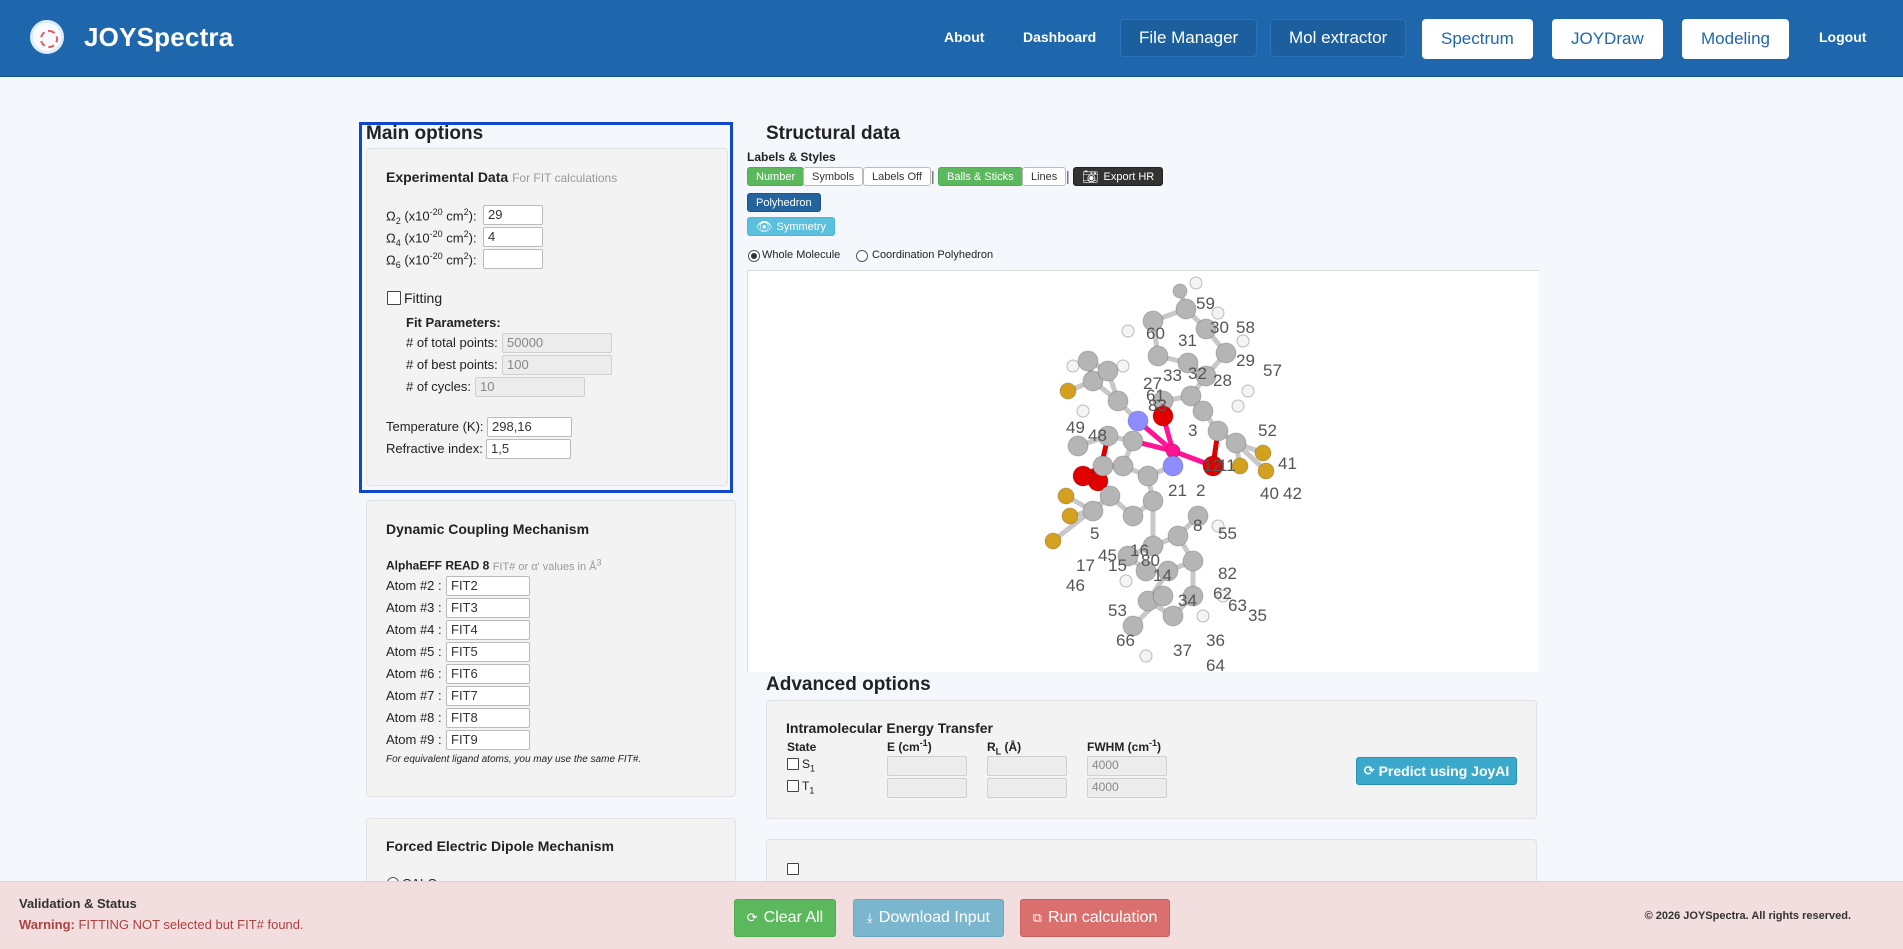 The width and height of the screenshot is (1903, 949). I want to click on atom-number-label: 57, so click(1272, 370).